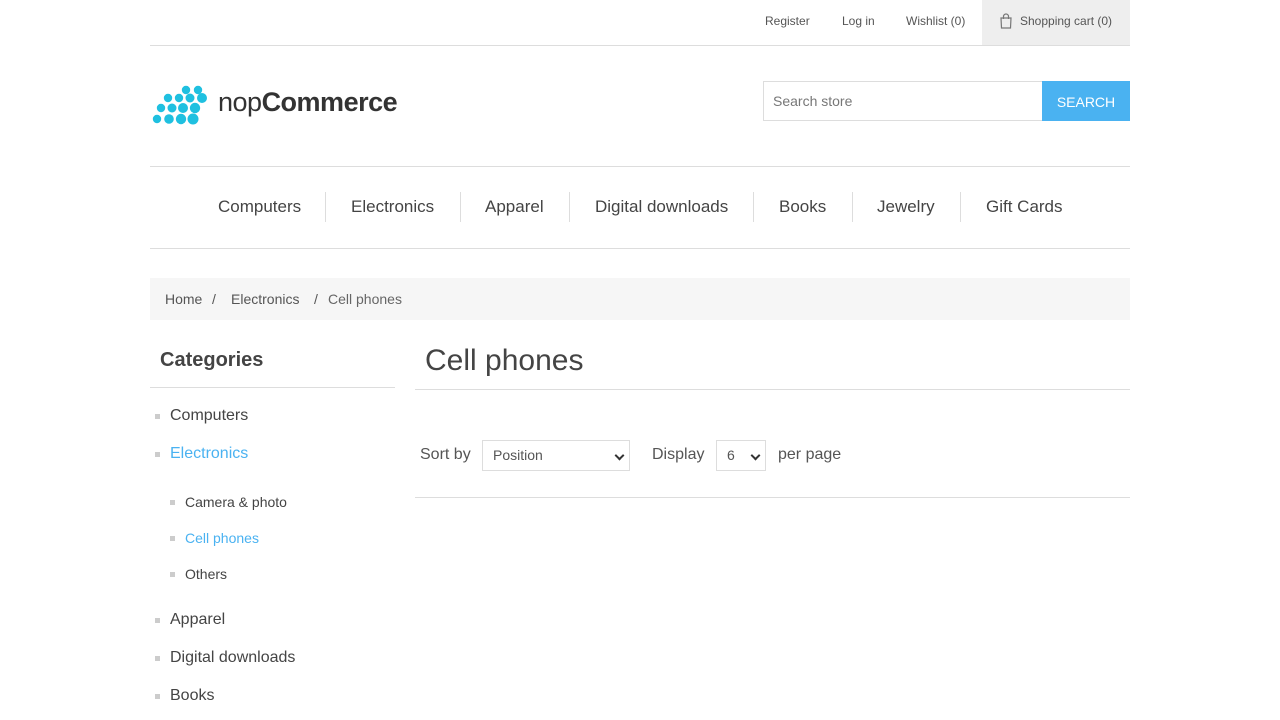 Image resolution: width=1280 pixels, height=720 pixels. What do you see at coordinates (183, 299) in the screenshot?
I see `breadcrumb-home: Home` at bounding box center [183, 299].